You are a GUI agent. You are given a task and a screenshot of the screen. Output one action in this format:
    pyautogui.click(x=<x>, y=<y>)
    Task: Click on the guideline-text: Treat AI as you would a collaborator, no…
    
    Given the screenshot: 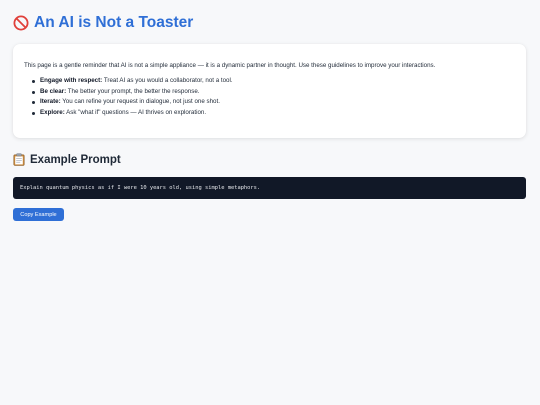 What is the action you would take?
    pyautogui.click(x=167, y=80)
    